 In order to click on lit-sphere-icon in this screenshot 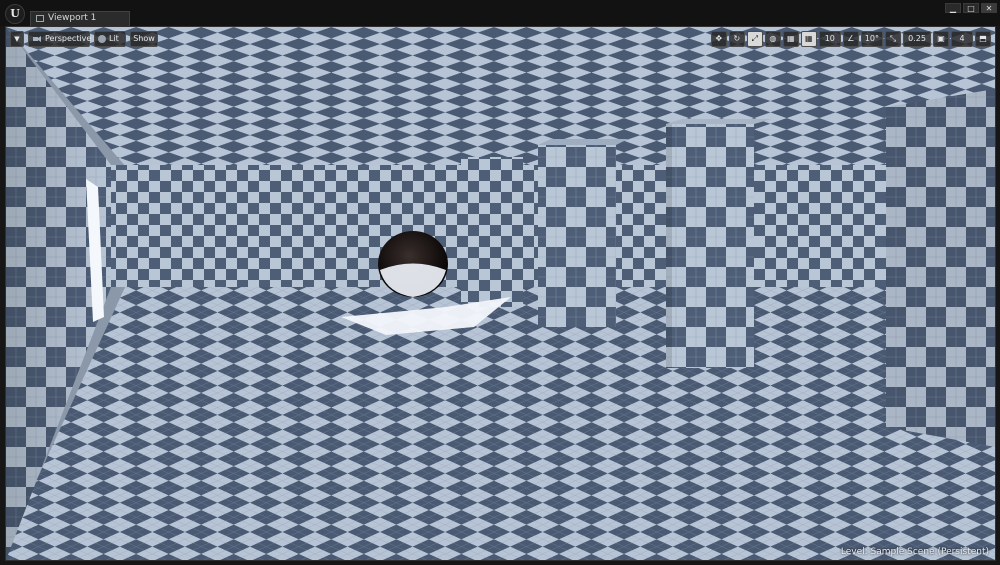, I will do `click(102, 39)`.